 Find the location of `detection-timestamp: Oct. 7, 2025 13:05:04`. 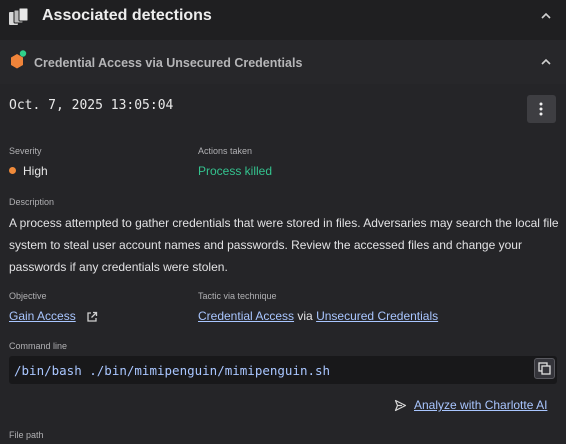

detection-timestamp: Oct. 7, 2025 13:05:04 is located at coordinates (91, 105).